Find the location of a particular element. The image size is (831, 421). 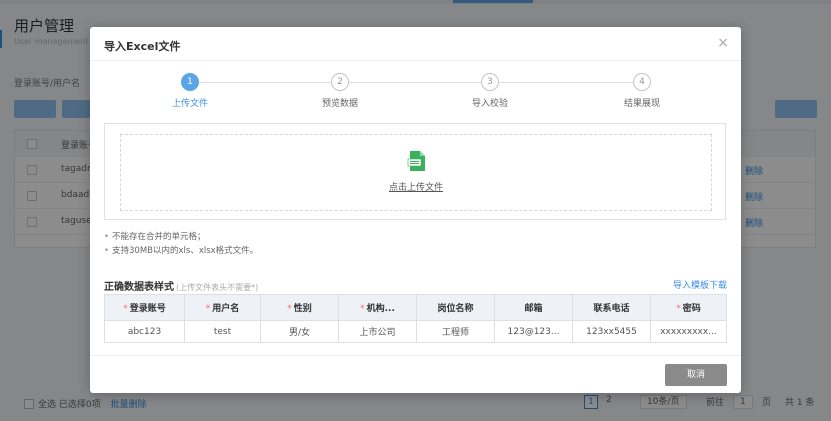

column-header: * 密码 is located at coordinates (688, 307).